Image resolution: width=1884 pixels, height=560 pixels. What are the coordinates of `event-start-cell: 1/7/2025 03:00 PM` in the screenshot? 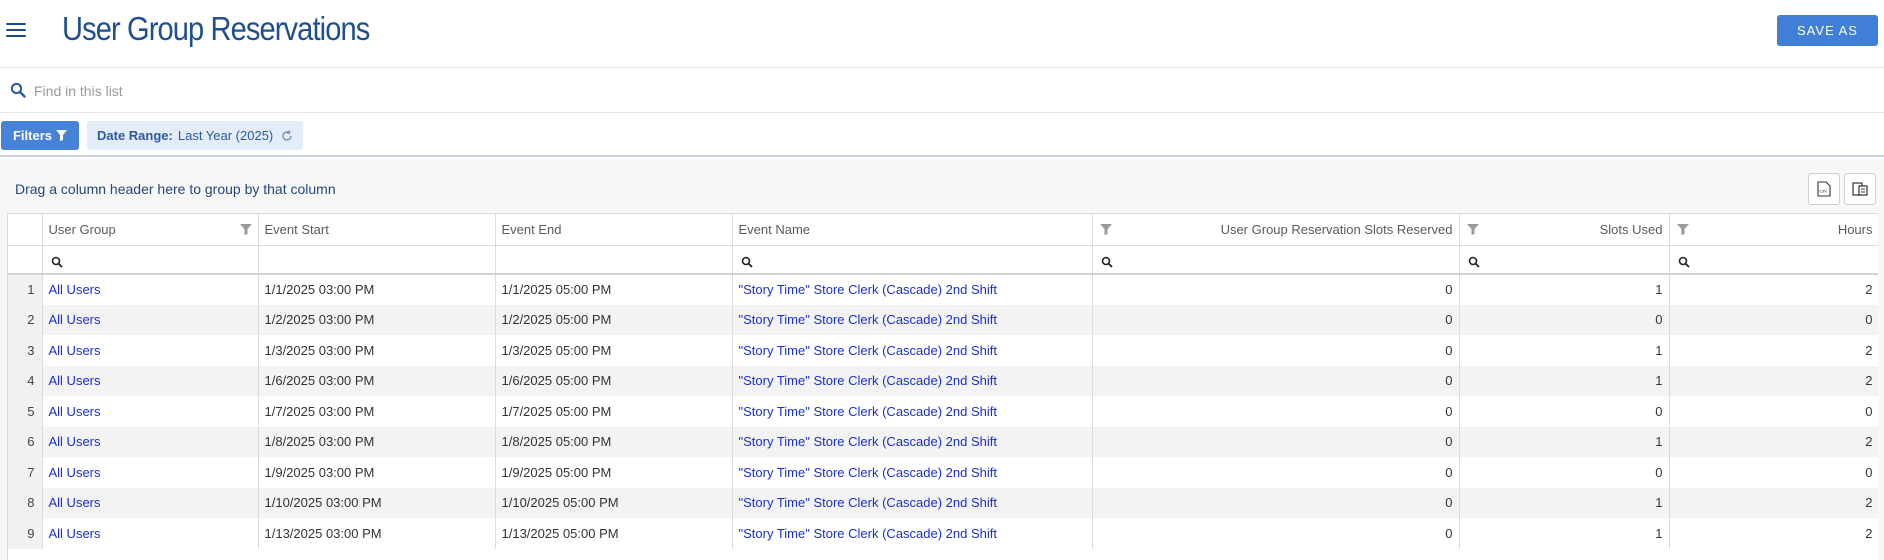 It's located at (377, 411).